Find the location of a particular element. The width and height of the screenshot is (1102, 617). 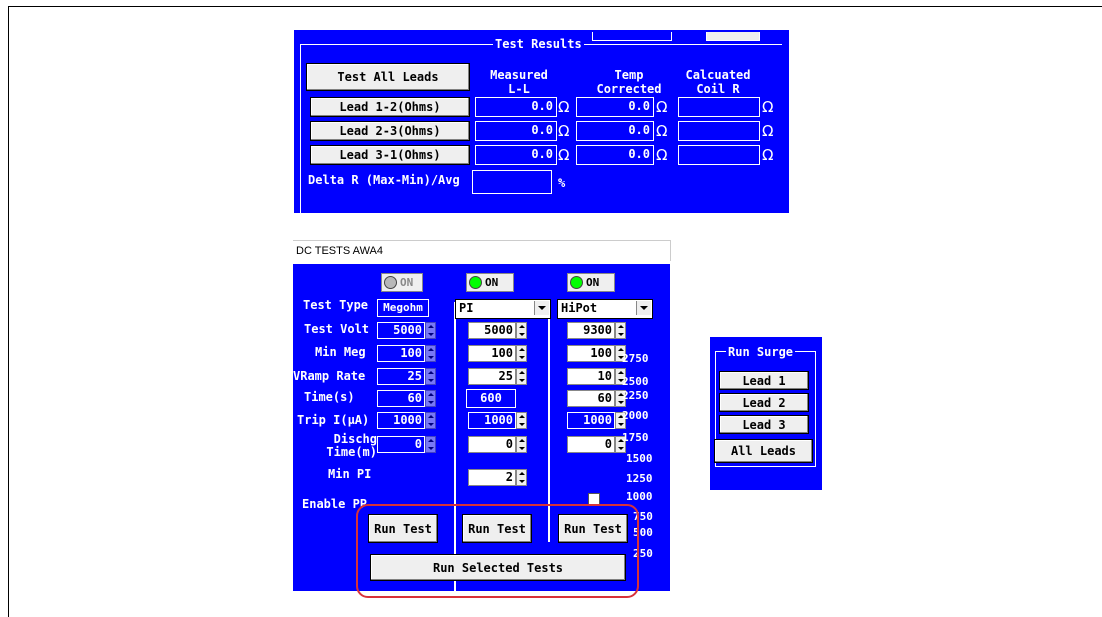

min-pi-label: Min PI is located at coordinates (350, 474).